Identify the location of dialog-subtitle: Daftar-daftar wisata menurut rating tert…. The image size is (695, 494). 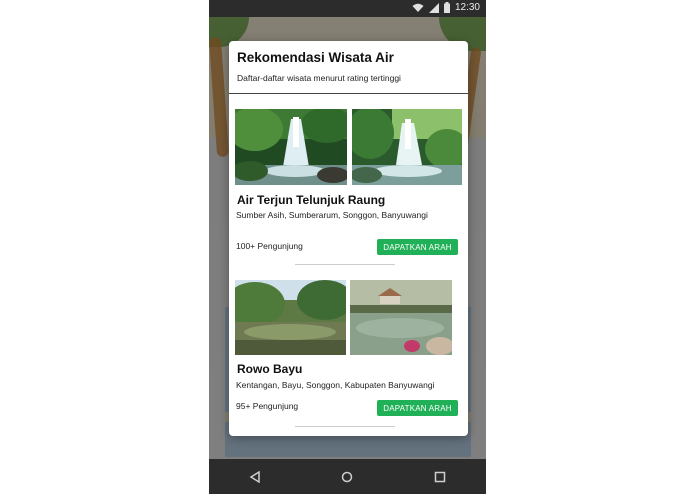
(319, 78).